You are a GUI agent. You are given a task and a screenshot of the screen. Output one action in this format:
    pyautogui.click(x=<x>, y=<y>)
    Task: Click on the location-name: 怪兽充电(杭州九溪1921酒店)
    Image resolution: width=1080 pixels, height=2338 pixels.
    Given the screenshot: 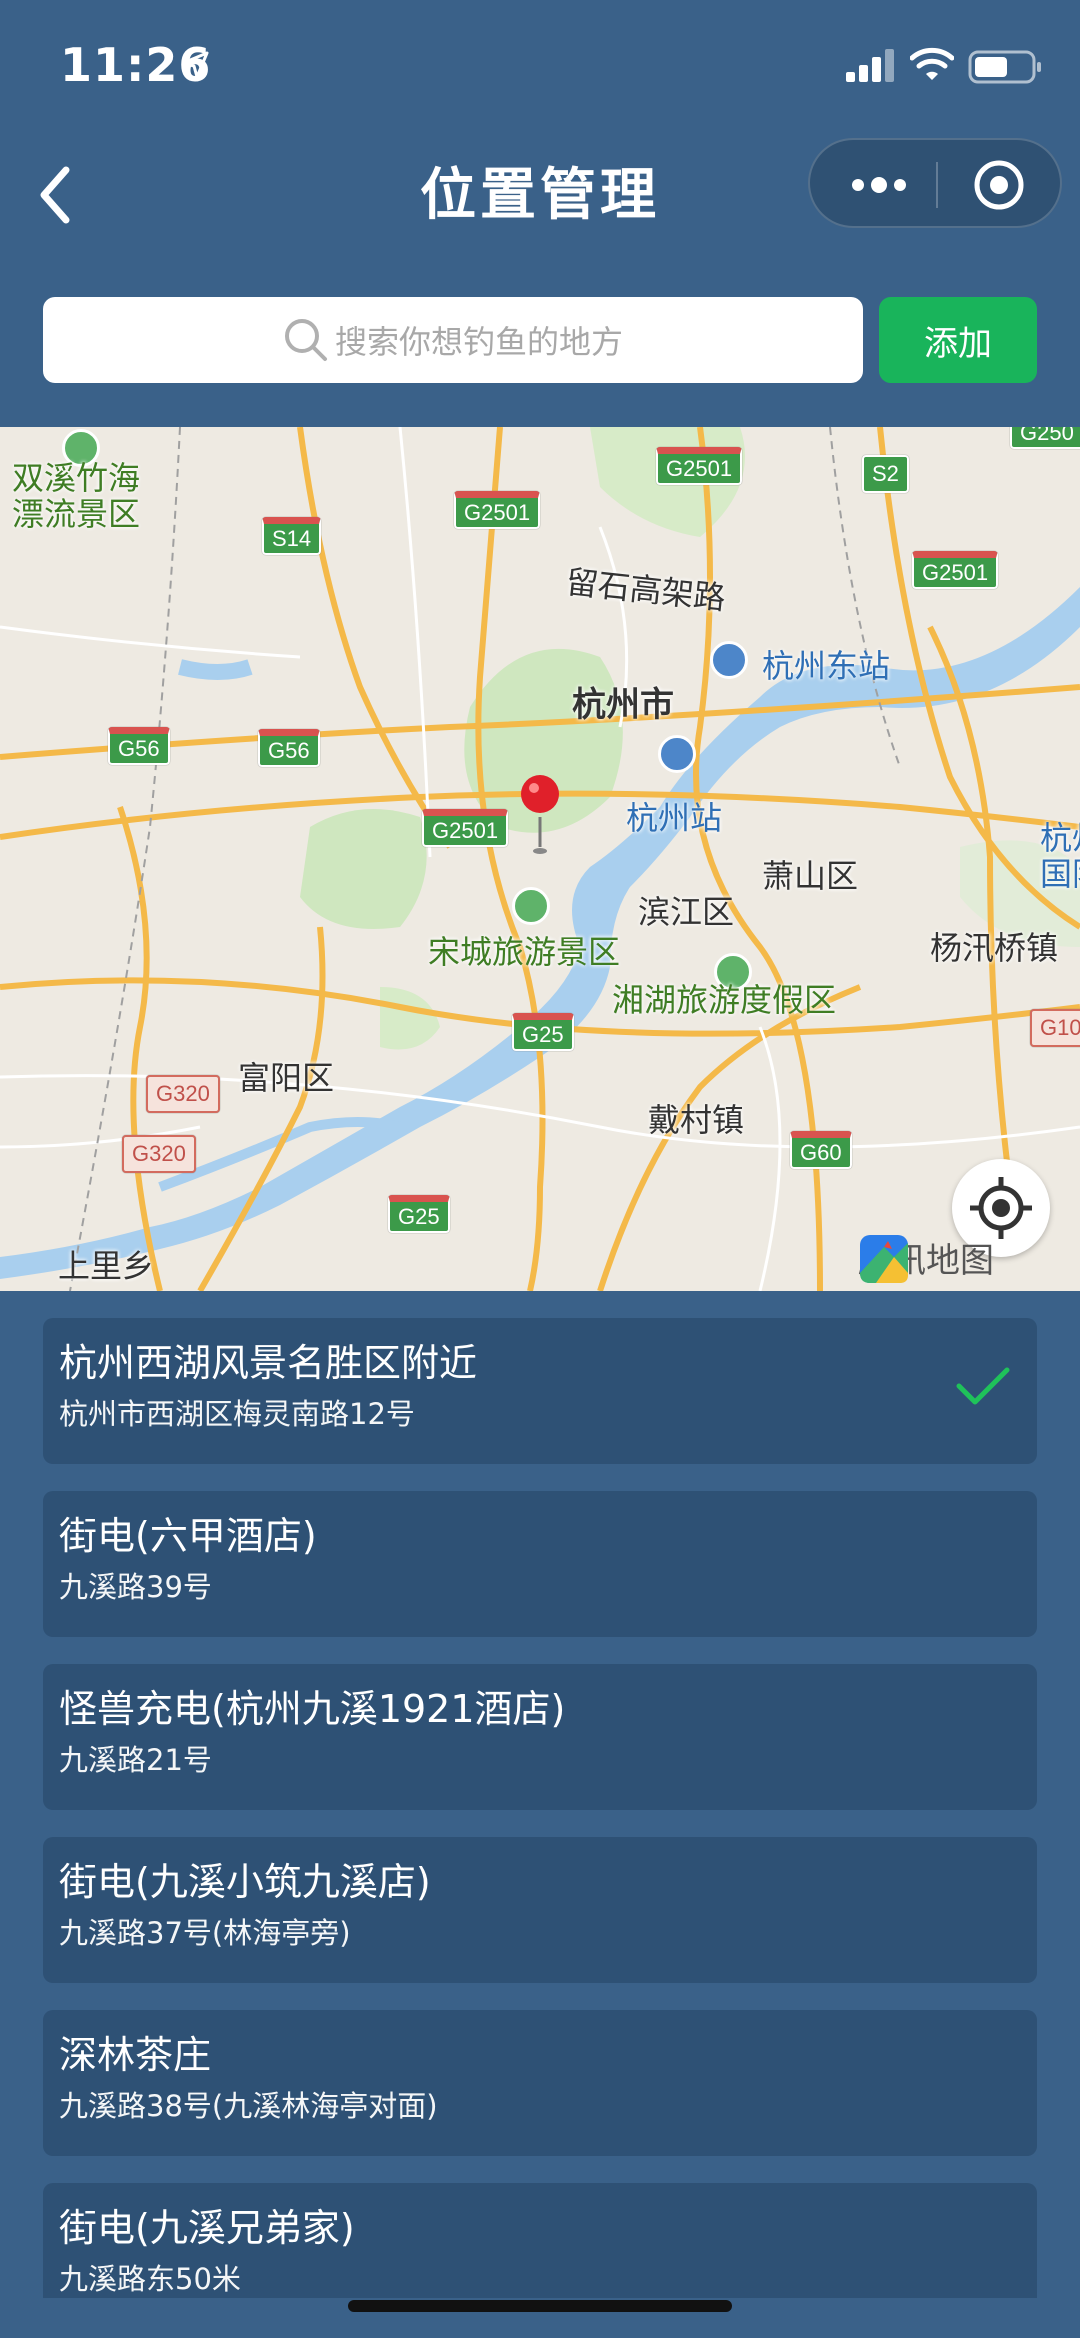 What is the action you would take?
    pyautogui.click(x=312, y=1709)
    